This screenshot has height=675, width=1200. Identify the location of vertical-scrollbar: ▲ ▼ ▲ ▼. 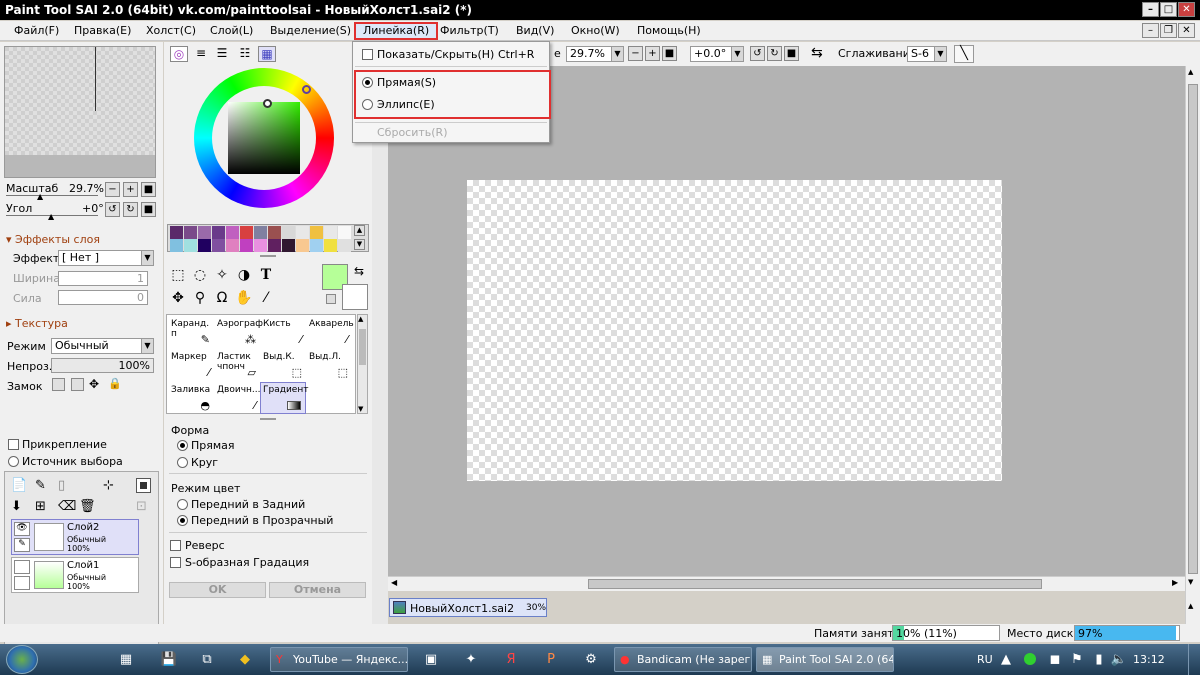
(1192, 354).